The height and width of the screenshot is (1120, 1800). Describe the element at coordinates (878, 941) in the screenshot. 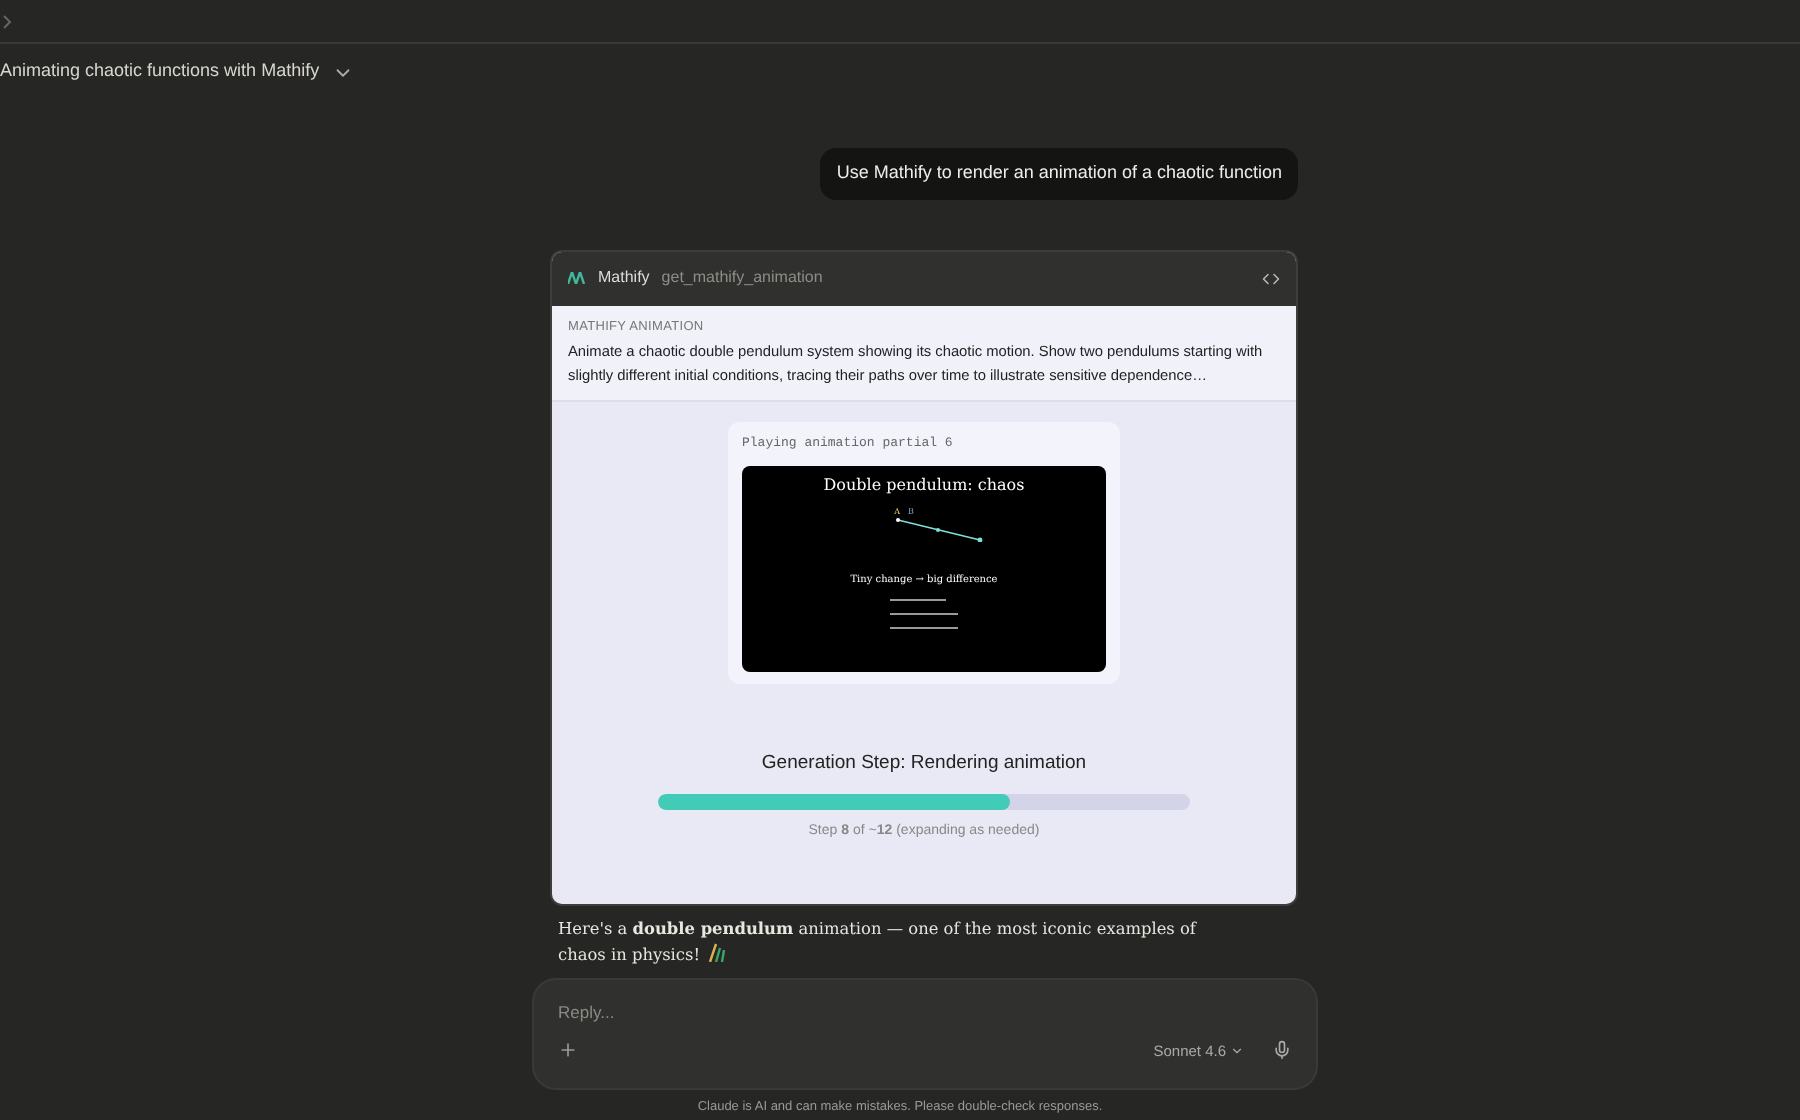

I see `assistant-message: Here's a double pendulum animation — one of the most iconic examples of chaos in physics!` at that location.